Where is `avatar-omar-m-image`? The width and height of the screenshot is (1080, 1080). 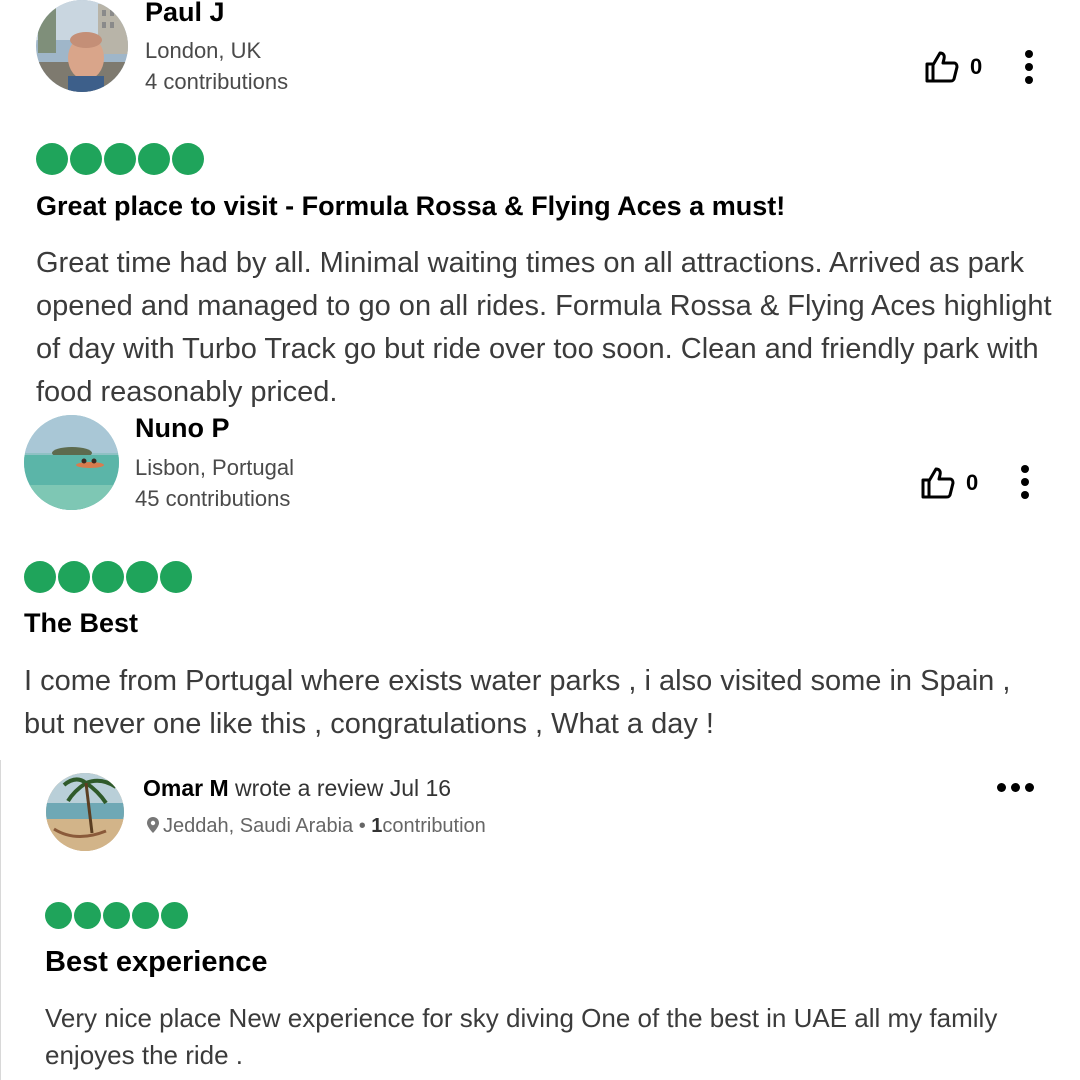
avatar-omar-m-image is located at coordinates (85, 812).